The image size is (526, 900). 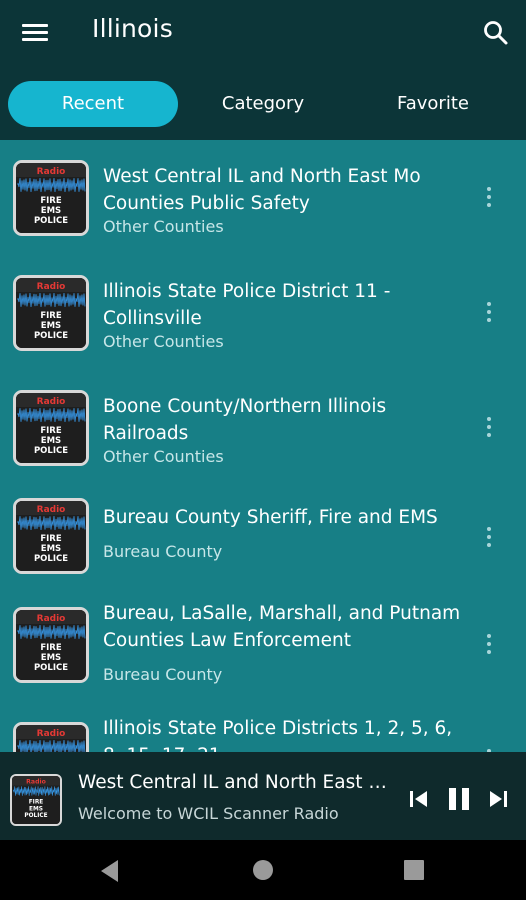 I want to click on skip-previous-icon, so click(x=419, y=801).